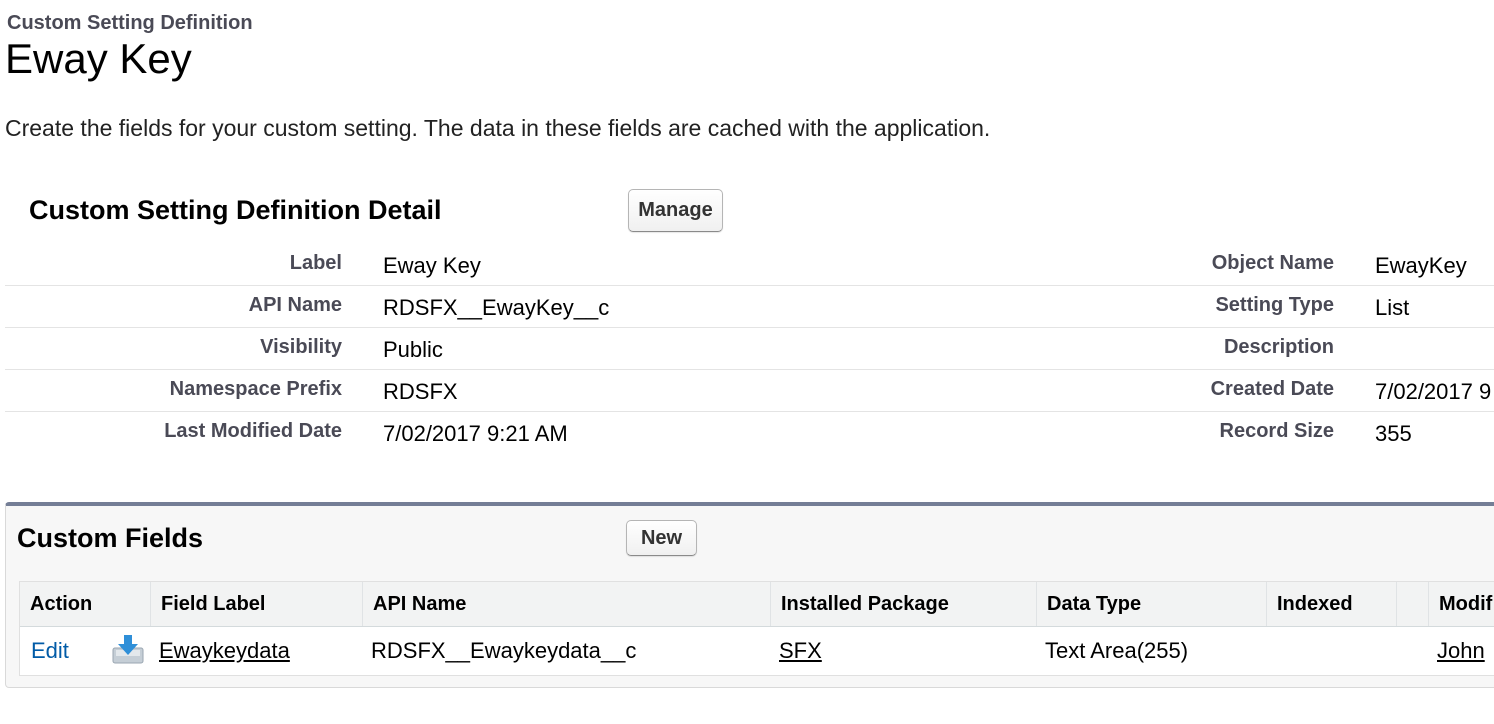 The width and height of the screenshot is (1494, 724). What do you see at coordinates (1117, 650) in the screenshot?
I see `data-type-cell: Text Area(255)` at bounding box center [1117, 650].